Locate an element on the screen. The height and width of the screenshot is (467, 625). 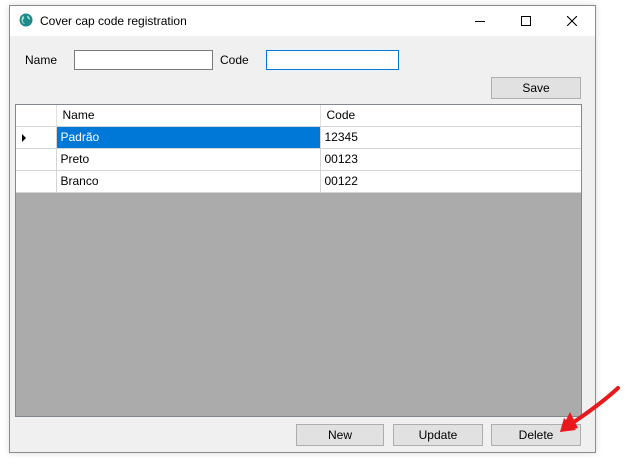
name-label: Name is located at coordinates (41, 60).